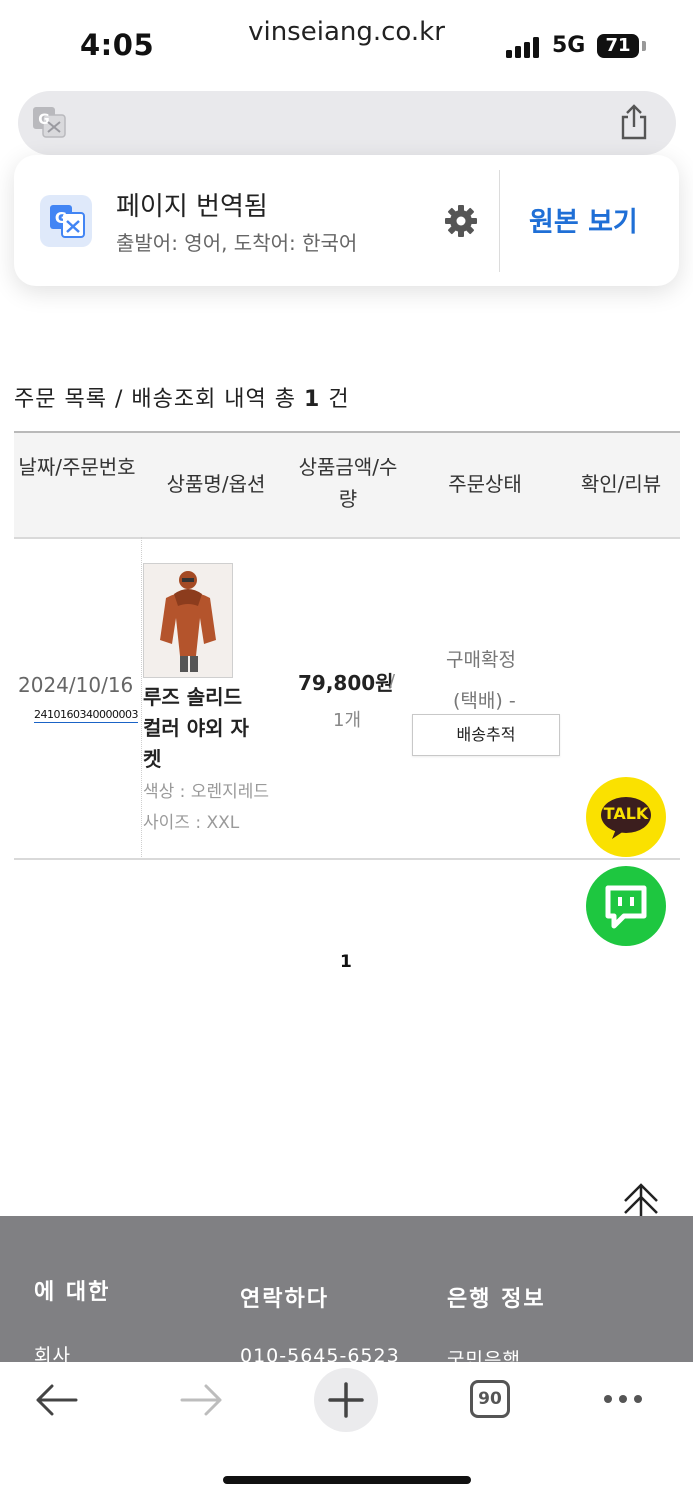 This screenshot has width=693, height=1500. I want to click on translate-icon: G, so click(49, 122).